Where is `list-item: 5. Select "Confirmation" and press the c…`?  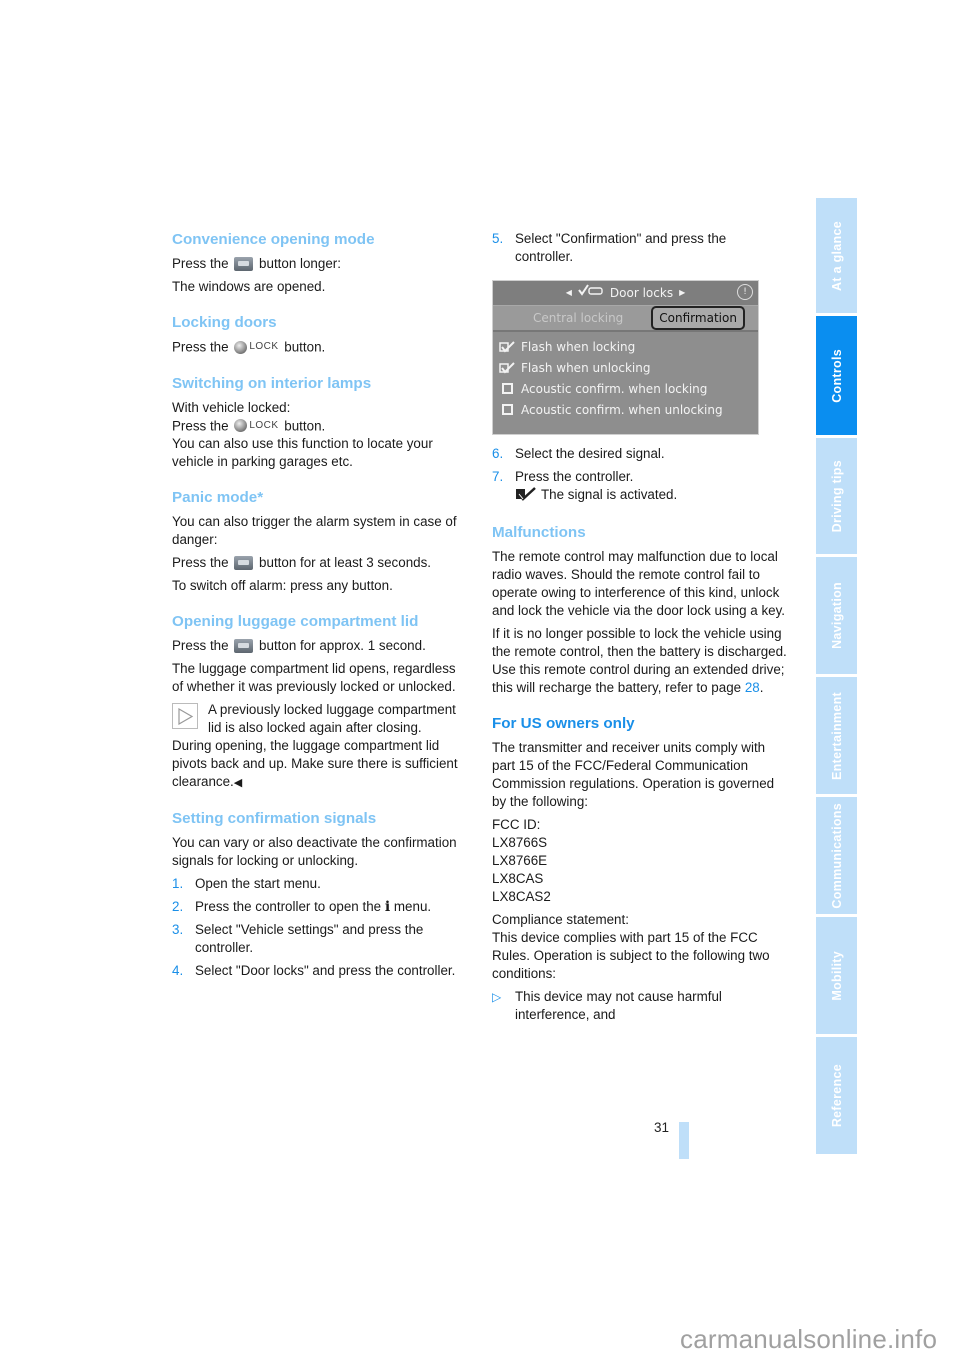
list-item: 5. Select "Confirmation" and press the c… is located at coordinates (639, 248).